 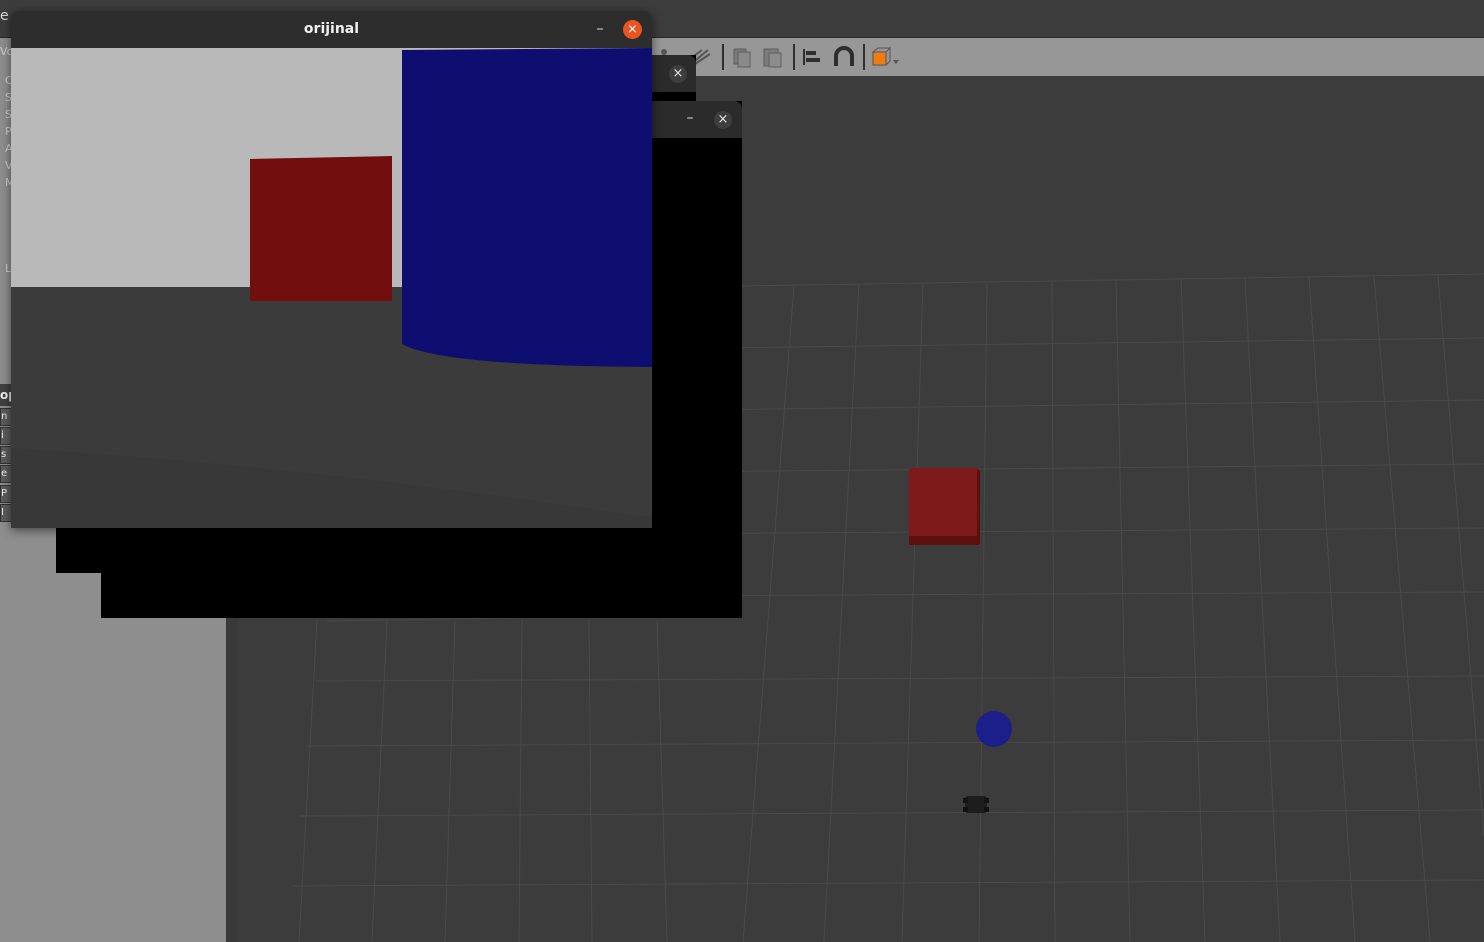 What do you see at coordinates (1068, 57) in the screenshot?
I see `scene-toolbar` at bounding box center [1068, 57].